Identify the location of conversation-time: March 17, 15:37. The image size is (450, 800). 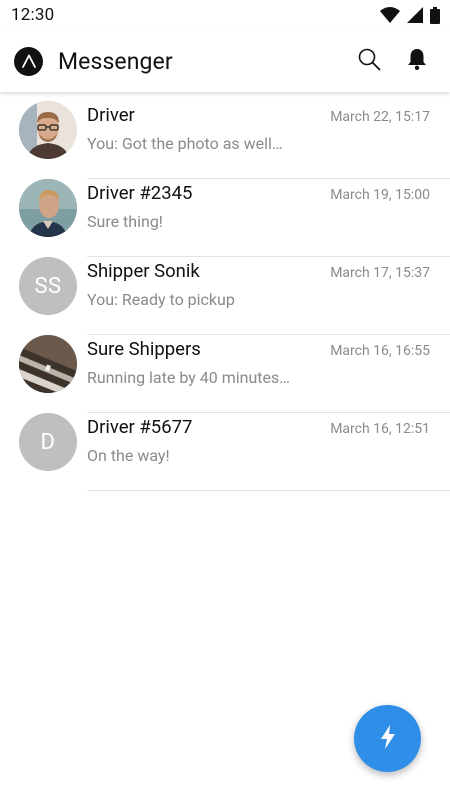
(380, 273).